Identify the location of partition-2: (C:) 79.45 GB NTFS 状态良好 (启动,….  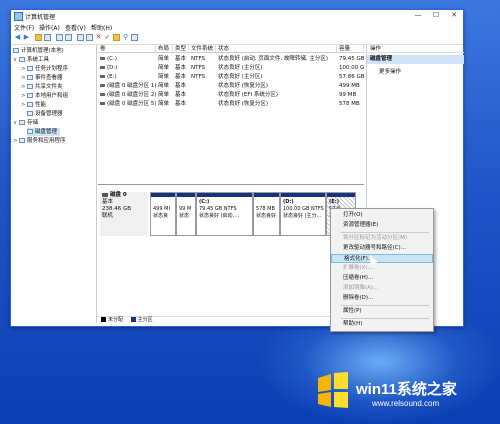
(224, 214).